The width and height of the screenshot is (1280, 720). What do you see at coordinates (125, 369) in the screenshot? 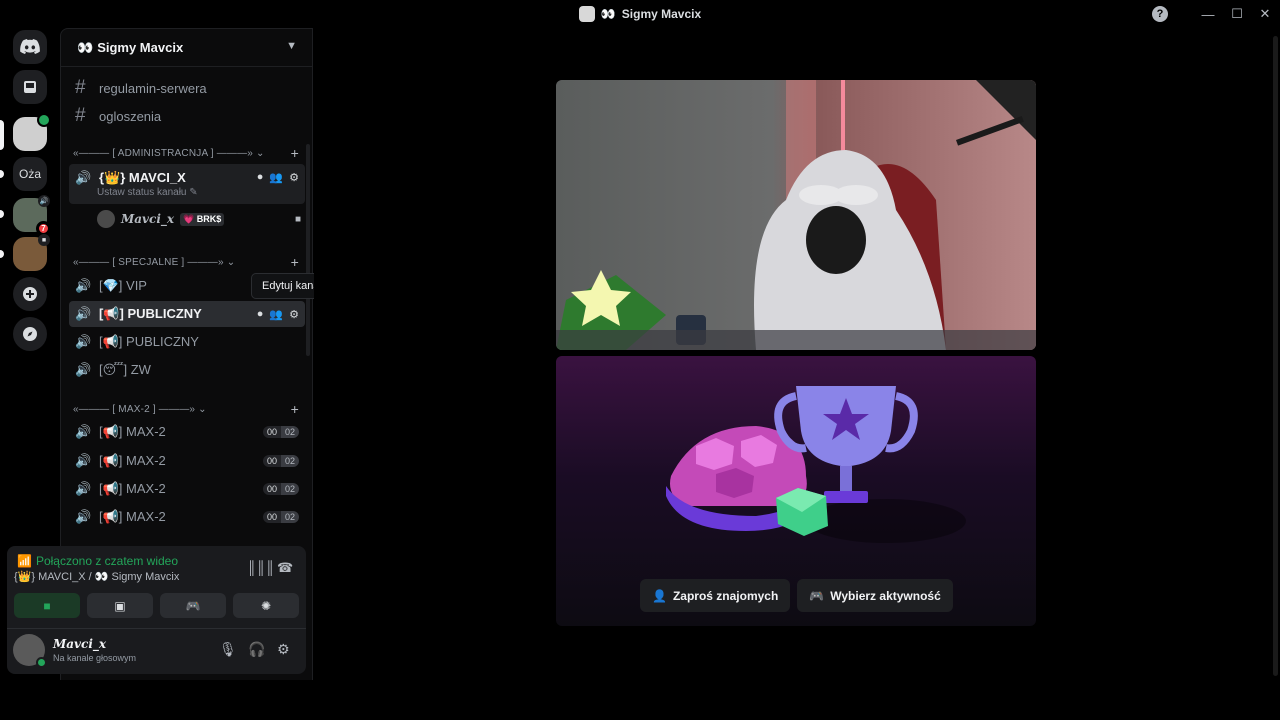
I see `channel-label: [😴] ZW` at bounding box center [125, 369].